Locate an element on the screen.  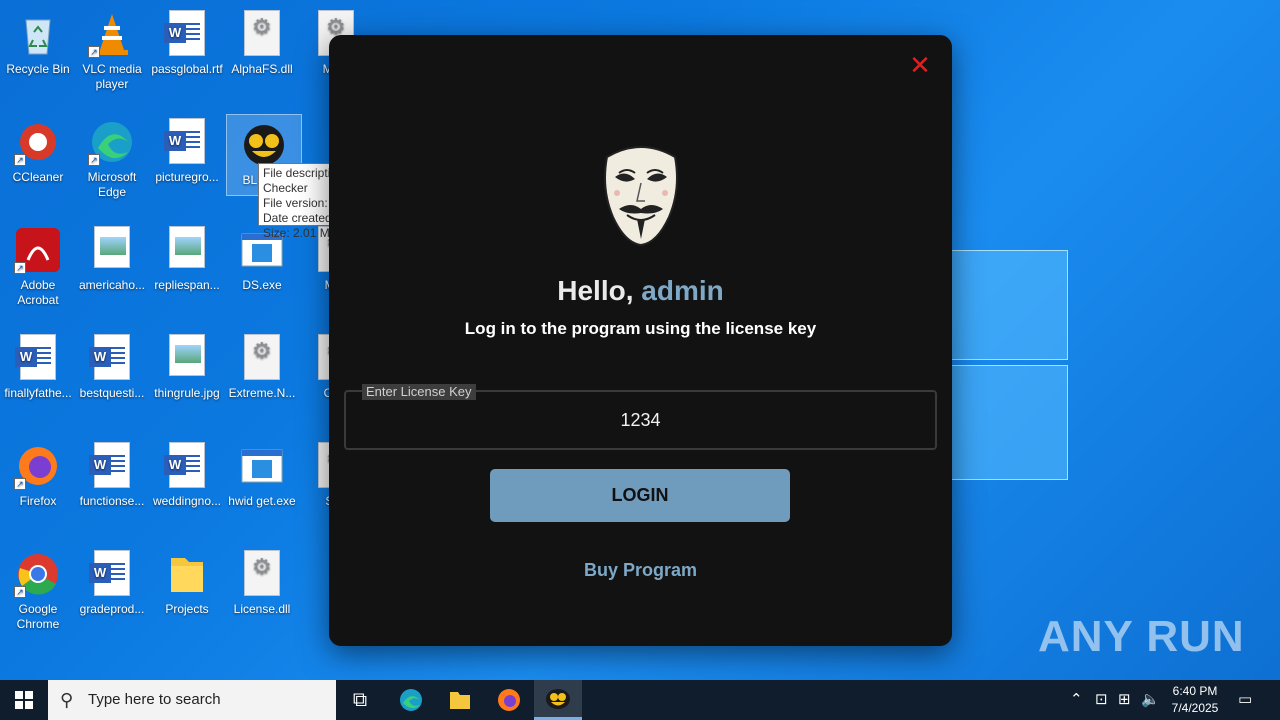
desktop-icon-projects: Projects is located at coordinates (187, 580).